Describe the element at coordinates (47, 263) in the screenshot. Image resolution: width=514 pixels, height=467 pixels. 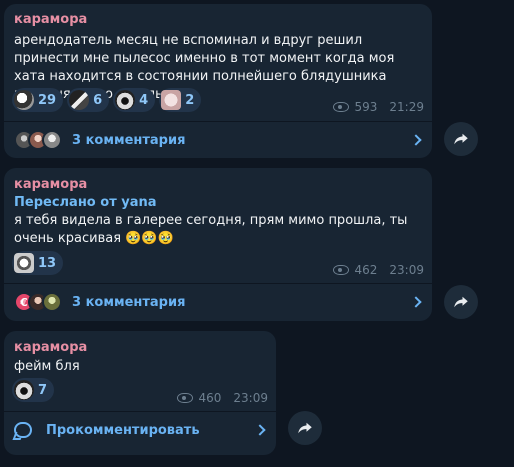
I see `reaction-count: 13` at that location.